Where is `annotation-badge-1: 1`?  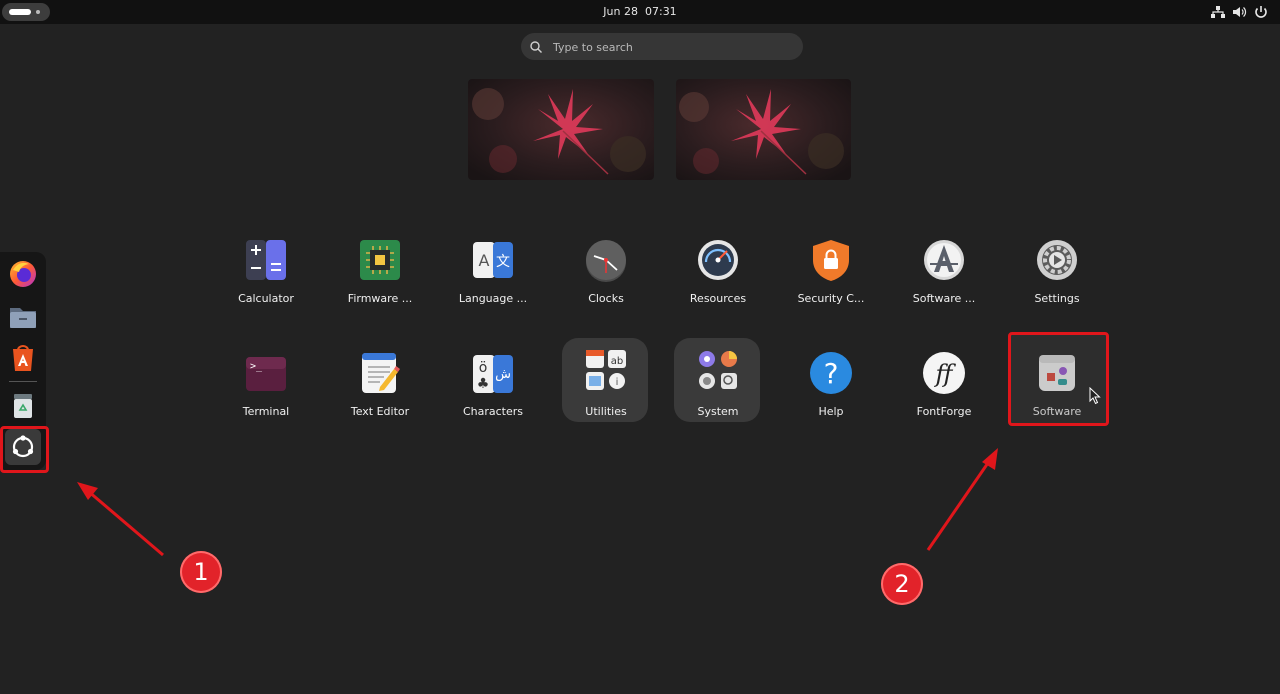
annotation-badge-1: 1 is located at coordinates (201, 572).